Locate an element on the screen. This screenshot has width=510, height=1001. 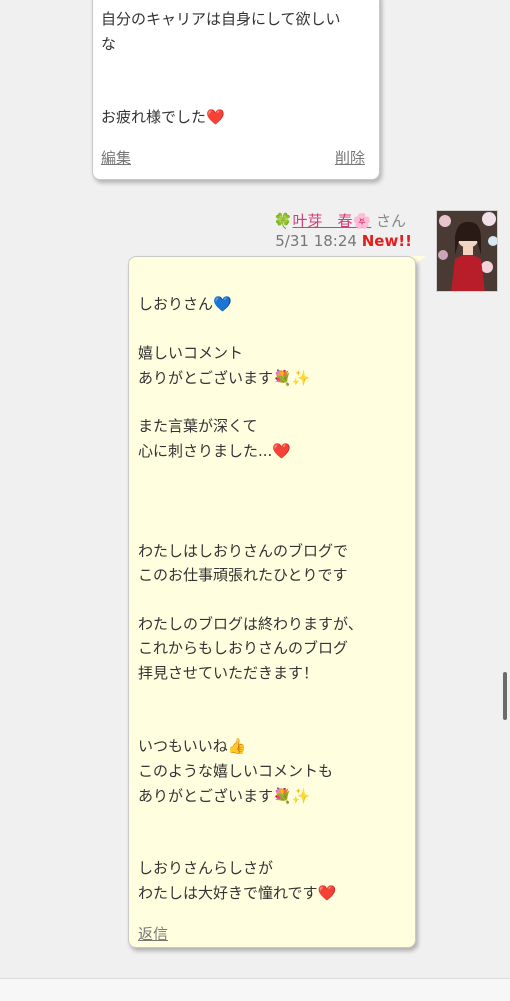
reply-link: 返信 is located at coordinates (153, 933).